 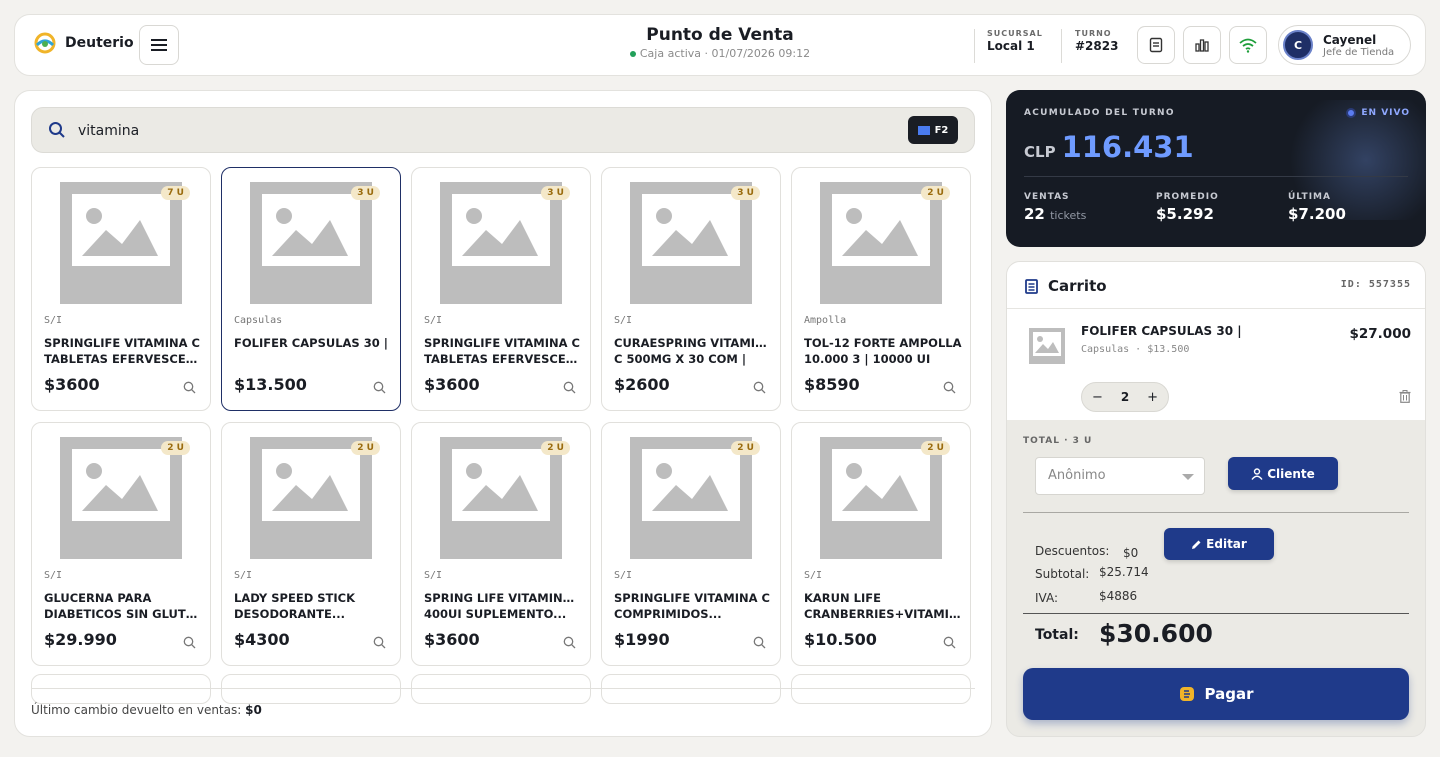 What do you see at coordinates (840, 639) in the screenshot?
I see `product-price: $10.500` at bounding box center [840, 639].